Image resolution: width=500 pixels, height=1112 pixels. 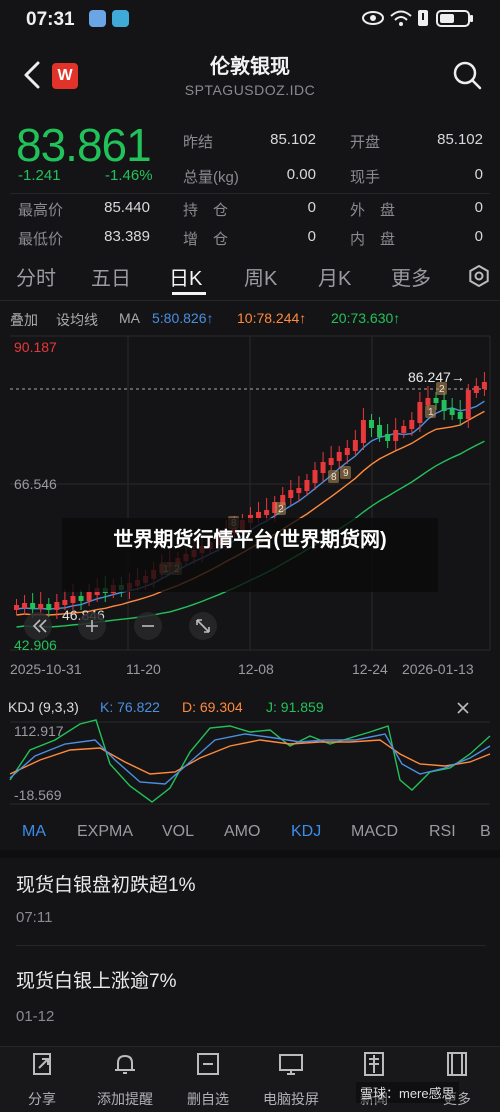 What do you see at coordinates (291, 1064) in the screenshot?
I see `monitor-icon` at bounding box center [291, 1064].